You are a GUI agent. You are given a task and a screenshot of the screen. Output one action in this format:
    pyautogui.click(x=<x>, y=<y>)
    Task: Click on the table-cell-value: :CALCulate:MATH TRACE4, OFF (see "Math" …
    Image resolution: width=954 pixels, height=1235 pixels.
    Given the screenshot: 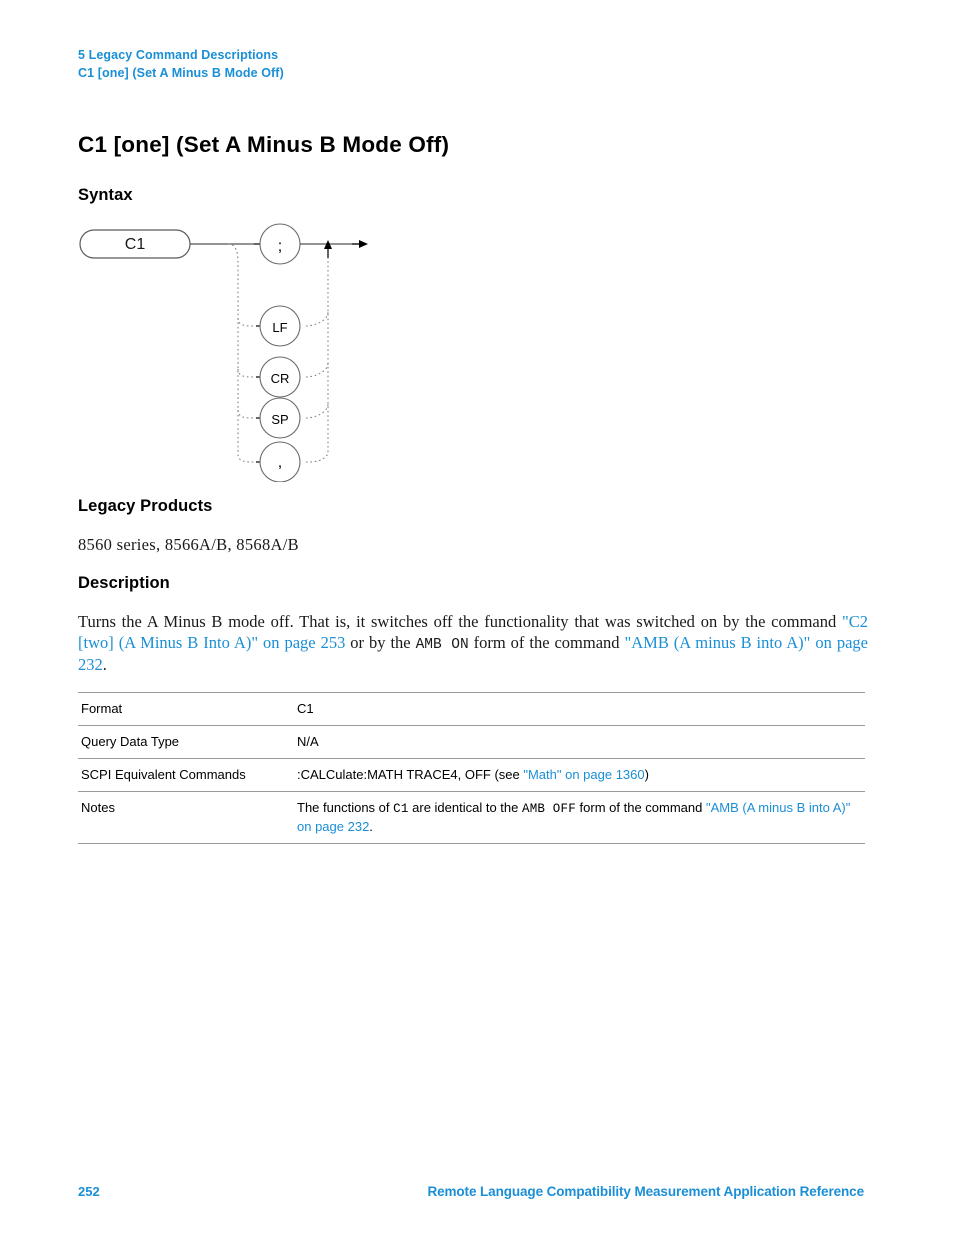 What is the action you would take?
    pyautogui.click(x=578, y=775)
    